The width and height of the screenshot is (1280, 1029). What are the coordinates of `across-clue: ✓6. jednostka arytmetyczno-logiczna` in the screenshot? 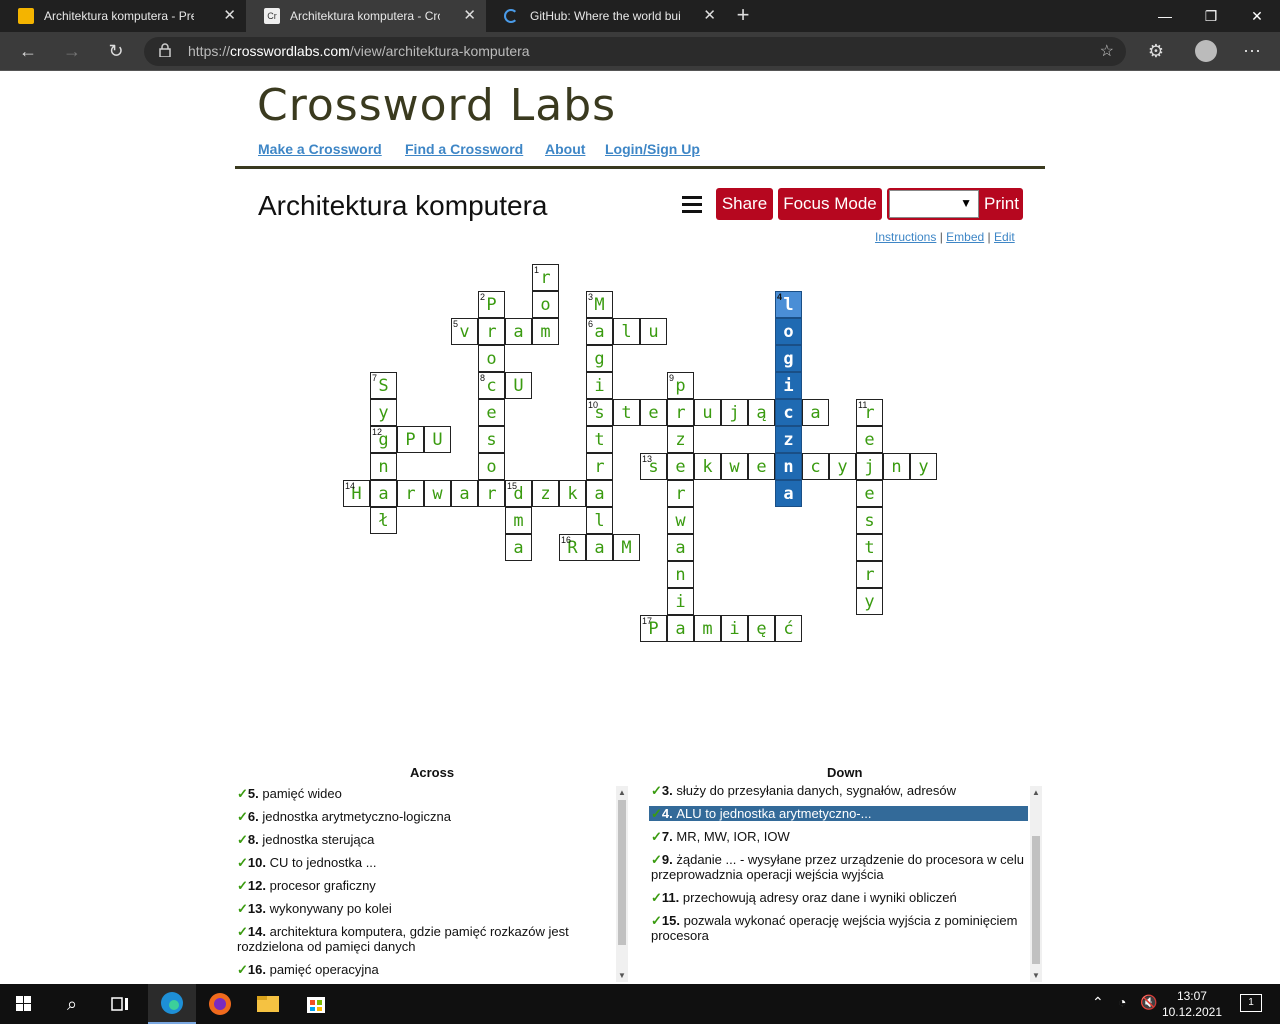 It's located at (424, 816).